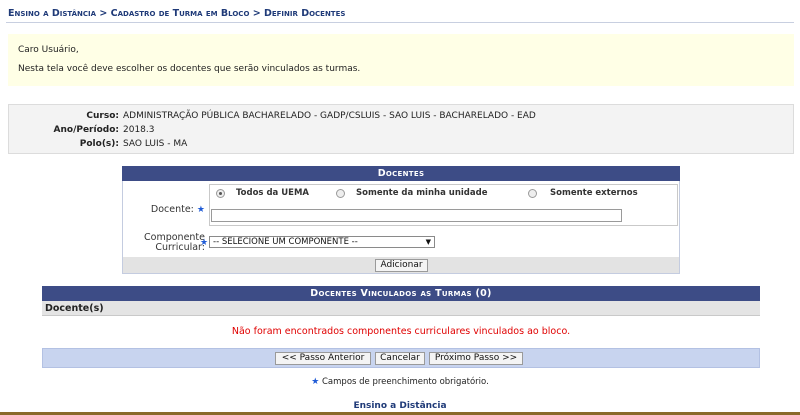 This screenshot has width=800, height=415. What do you see at coordinates (48, 50) in the screenshot?
I see `notice-greeting: Caro Usuário,` at bounding box center [48, 50].